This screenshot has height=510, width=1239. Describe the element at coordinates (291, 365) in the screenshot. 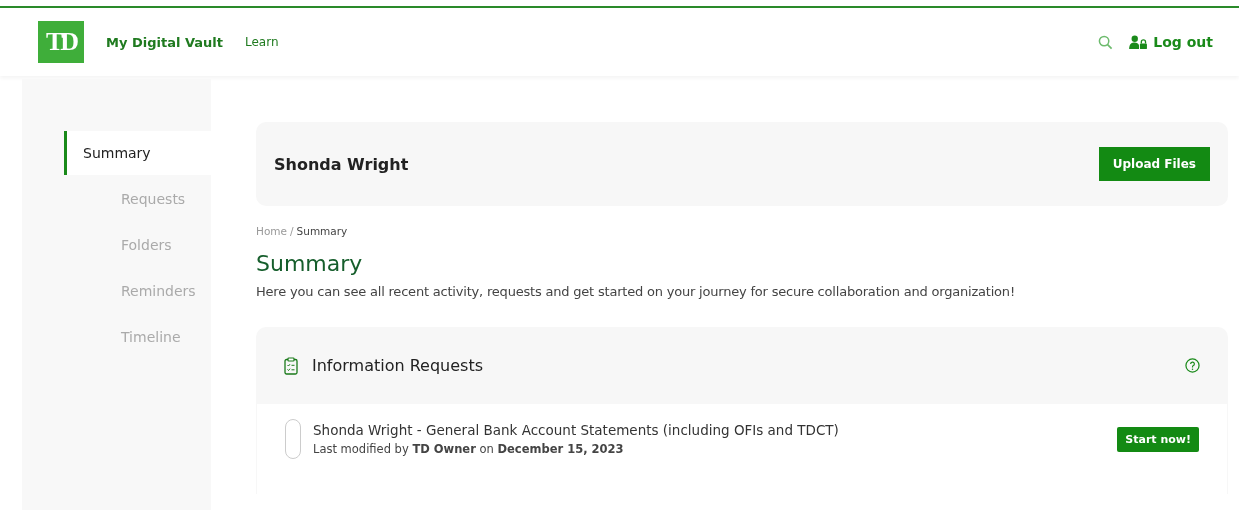

I see `clipboard-icon` at that location.